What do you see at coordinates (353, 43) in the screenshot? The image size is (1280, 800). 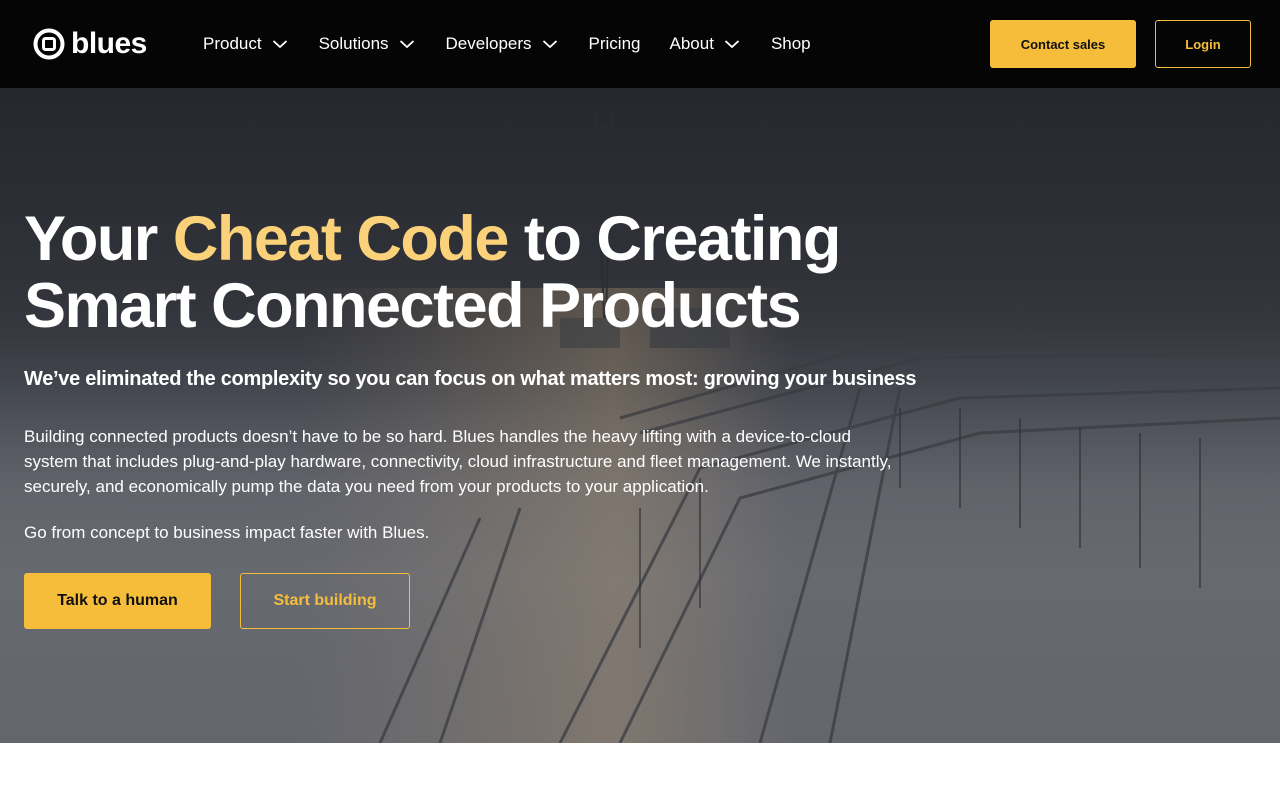 I see `nav-solutions-label: Solutions` at bounding box center [353, 43].